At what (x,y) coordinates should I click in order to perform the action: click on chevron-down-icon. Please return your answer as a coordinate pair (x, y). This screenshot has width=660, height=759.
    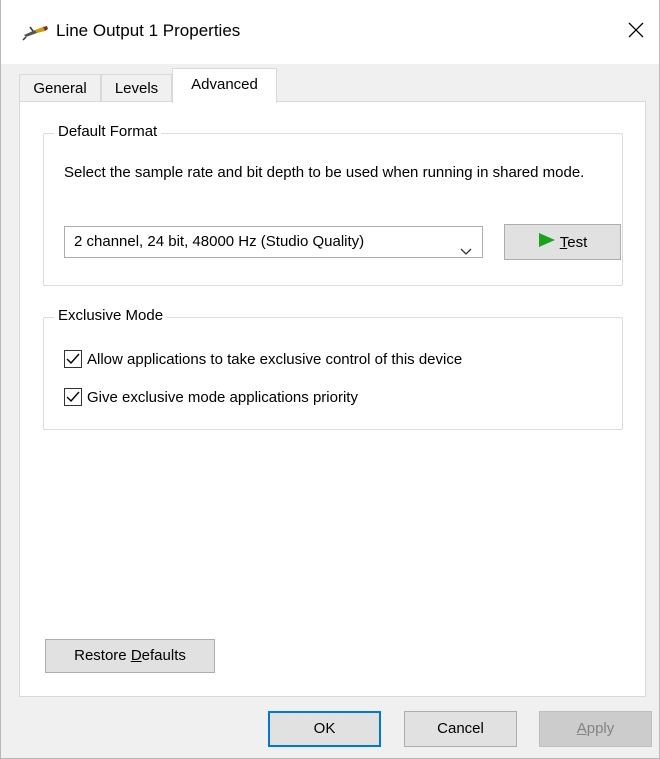
    Looking at the image, I should click on (466, 246).